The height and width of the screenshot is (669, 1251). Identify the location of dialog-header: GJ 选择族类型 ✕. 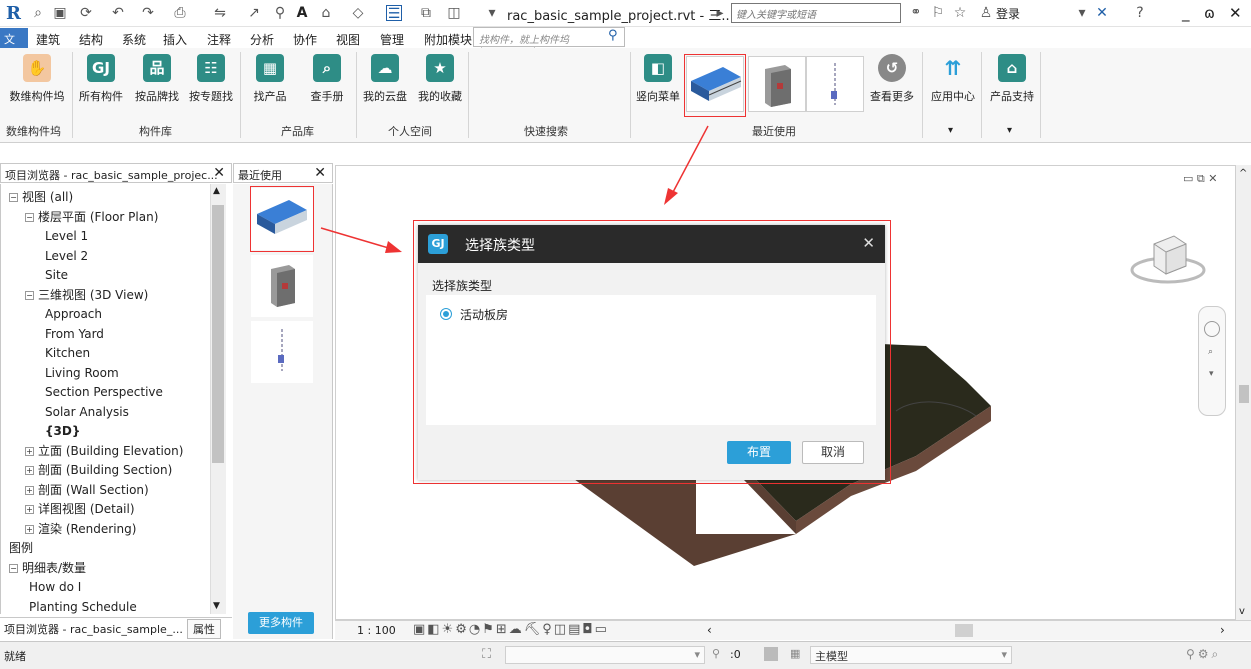
(651, 244).